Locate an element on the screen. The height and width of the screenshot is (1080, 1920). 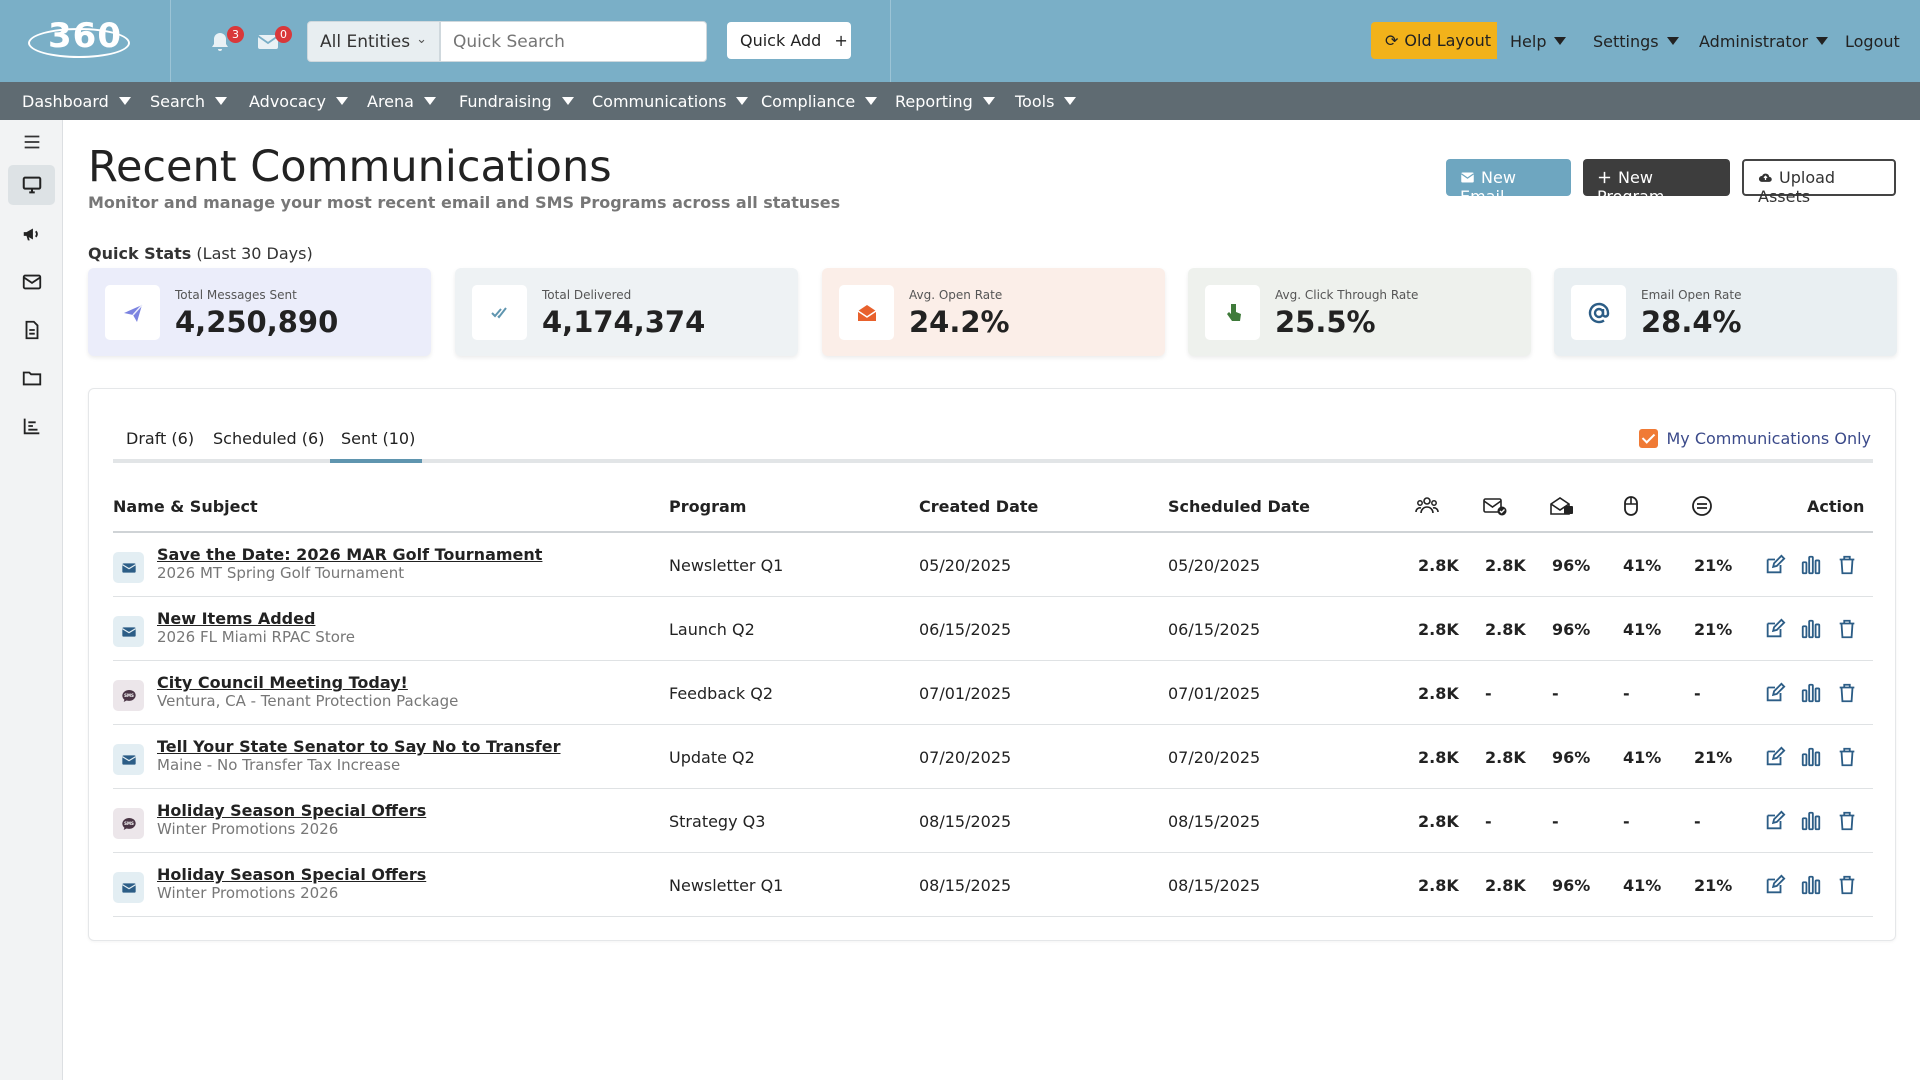
col-name-subject: Name & Subject is located at coordinates (185, 506).